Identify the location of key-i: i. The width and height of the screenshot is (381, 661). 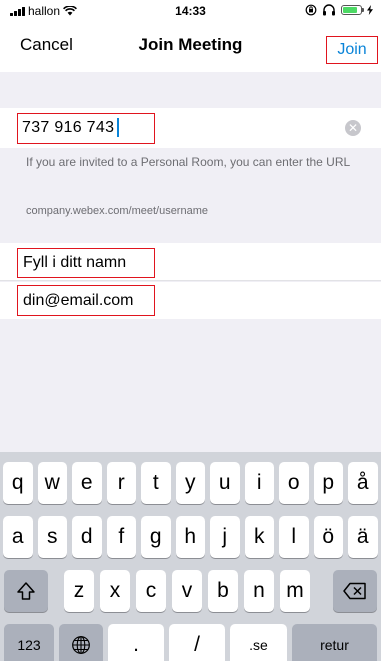
(259, 483).